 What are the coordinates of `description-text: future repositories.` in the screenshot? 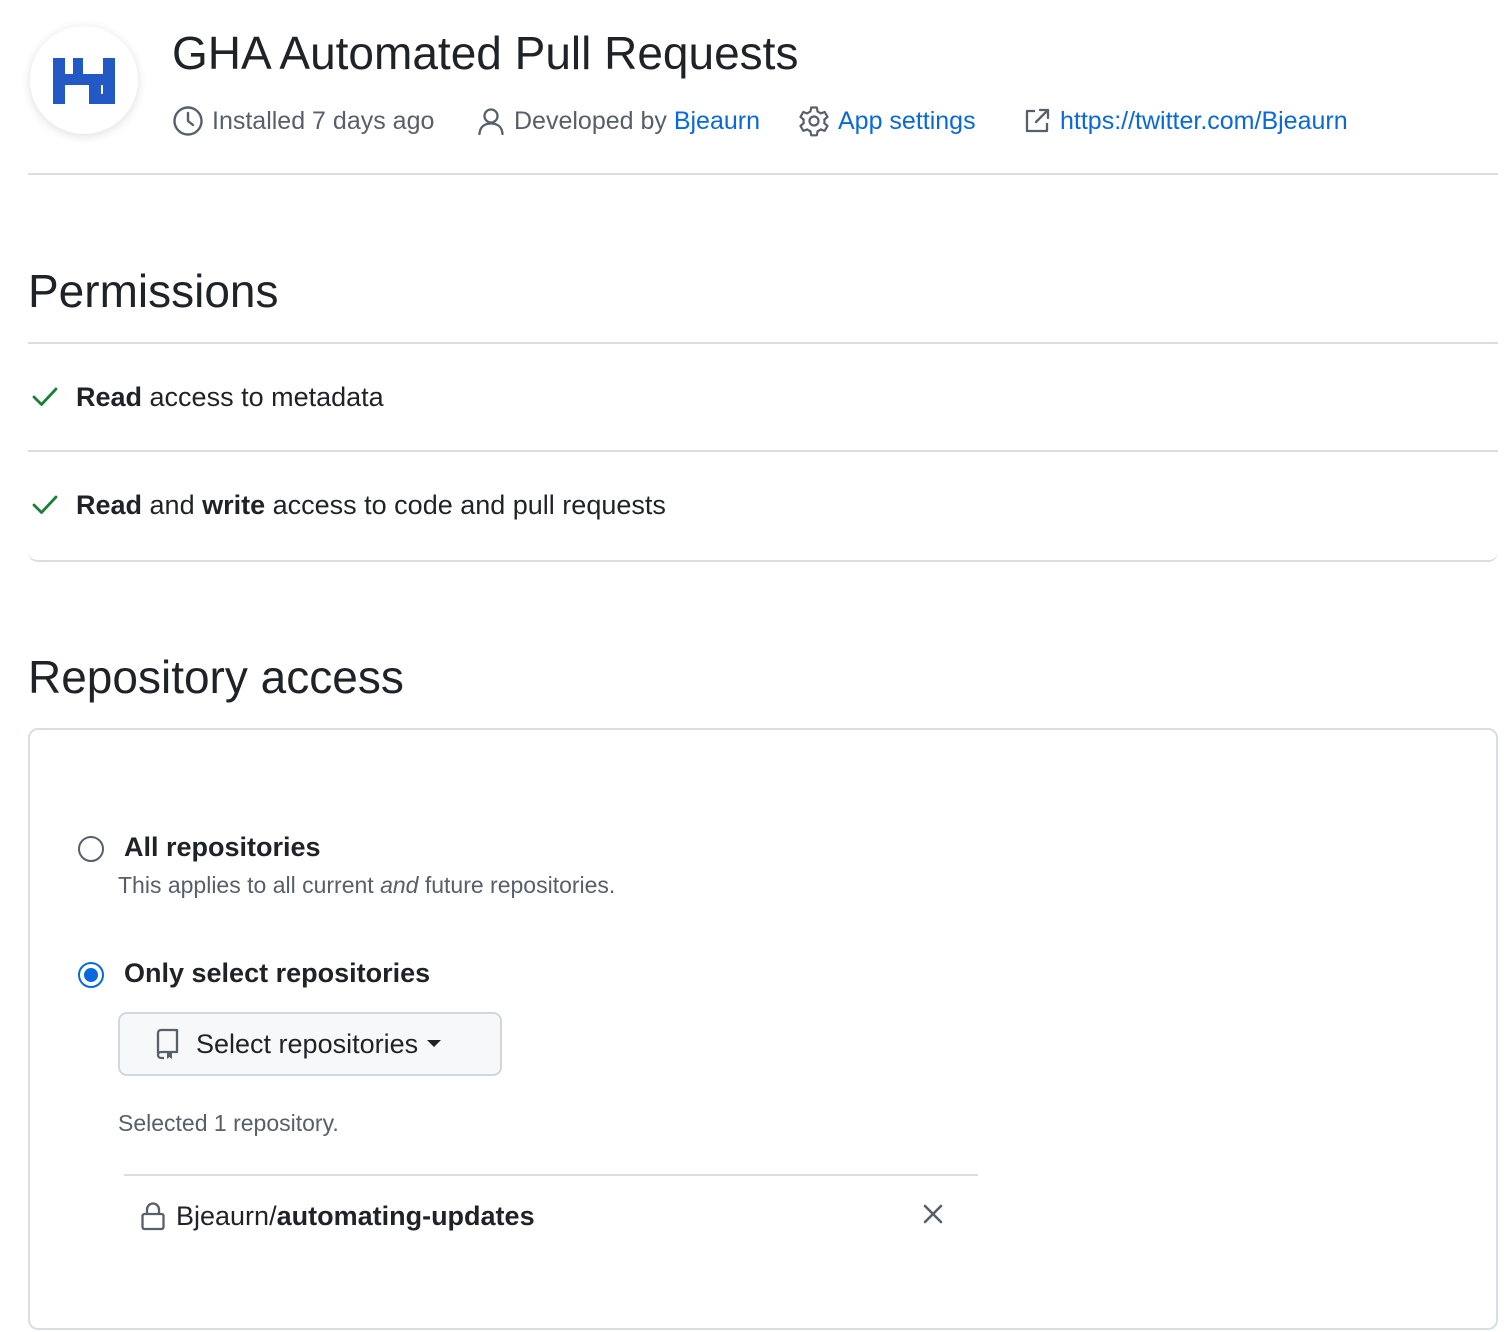 It's located at (517, 885).